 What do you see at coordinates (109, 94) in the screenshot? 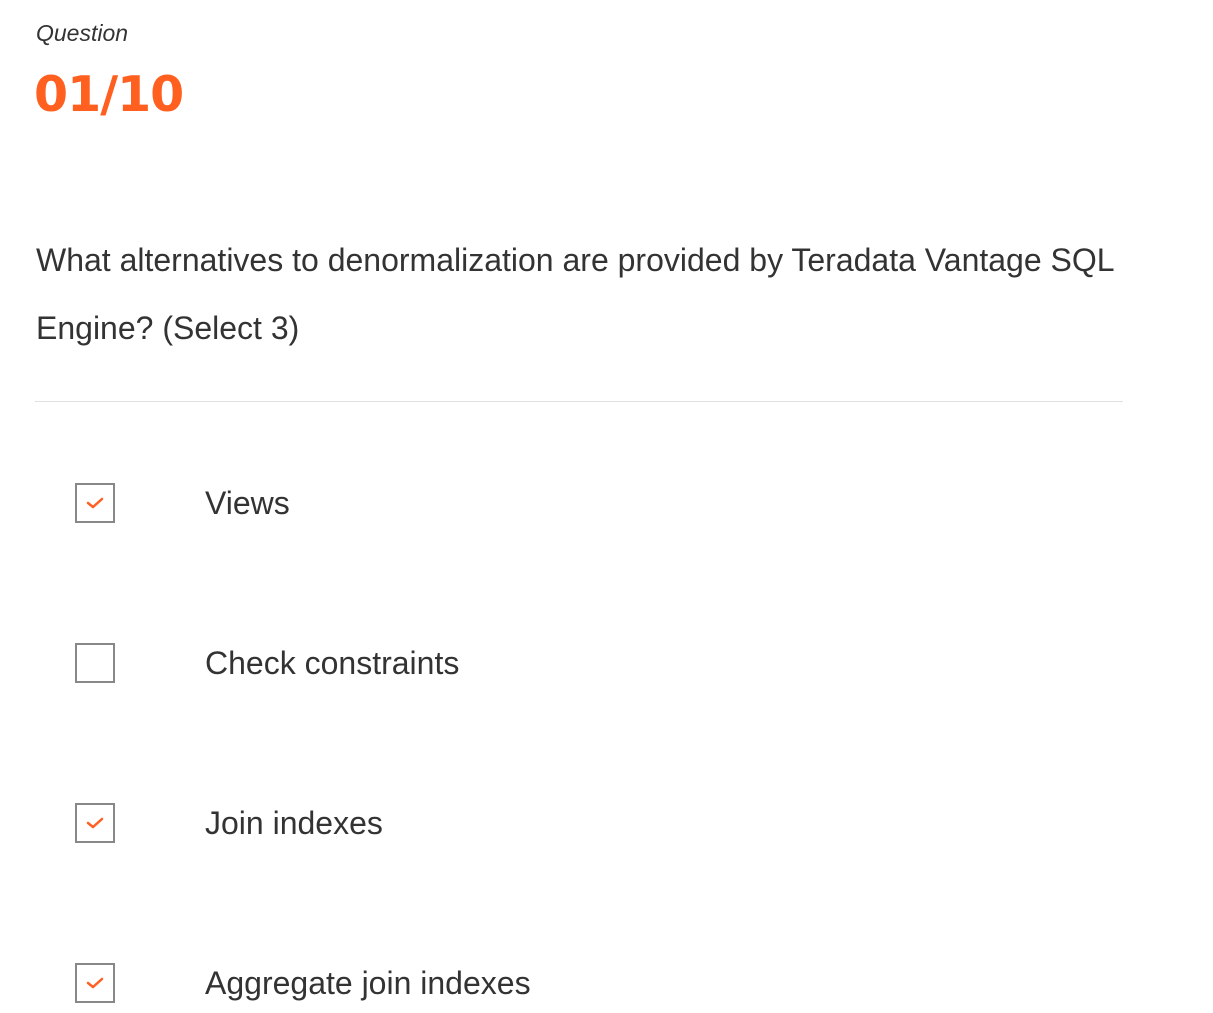
I see `question-counter: 01/10` at bounding box center [109, 94].